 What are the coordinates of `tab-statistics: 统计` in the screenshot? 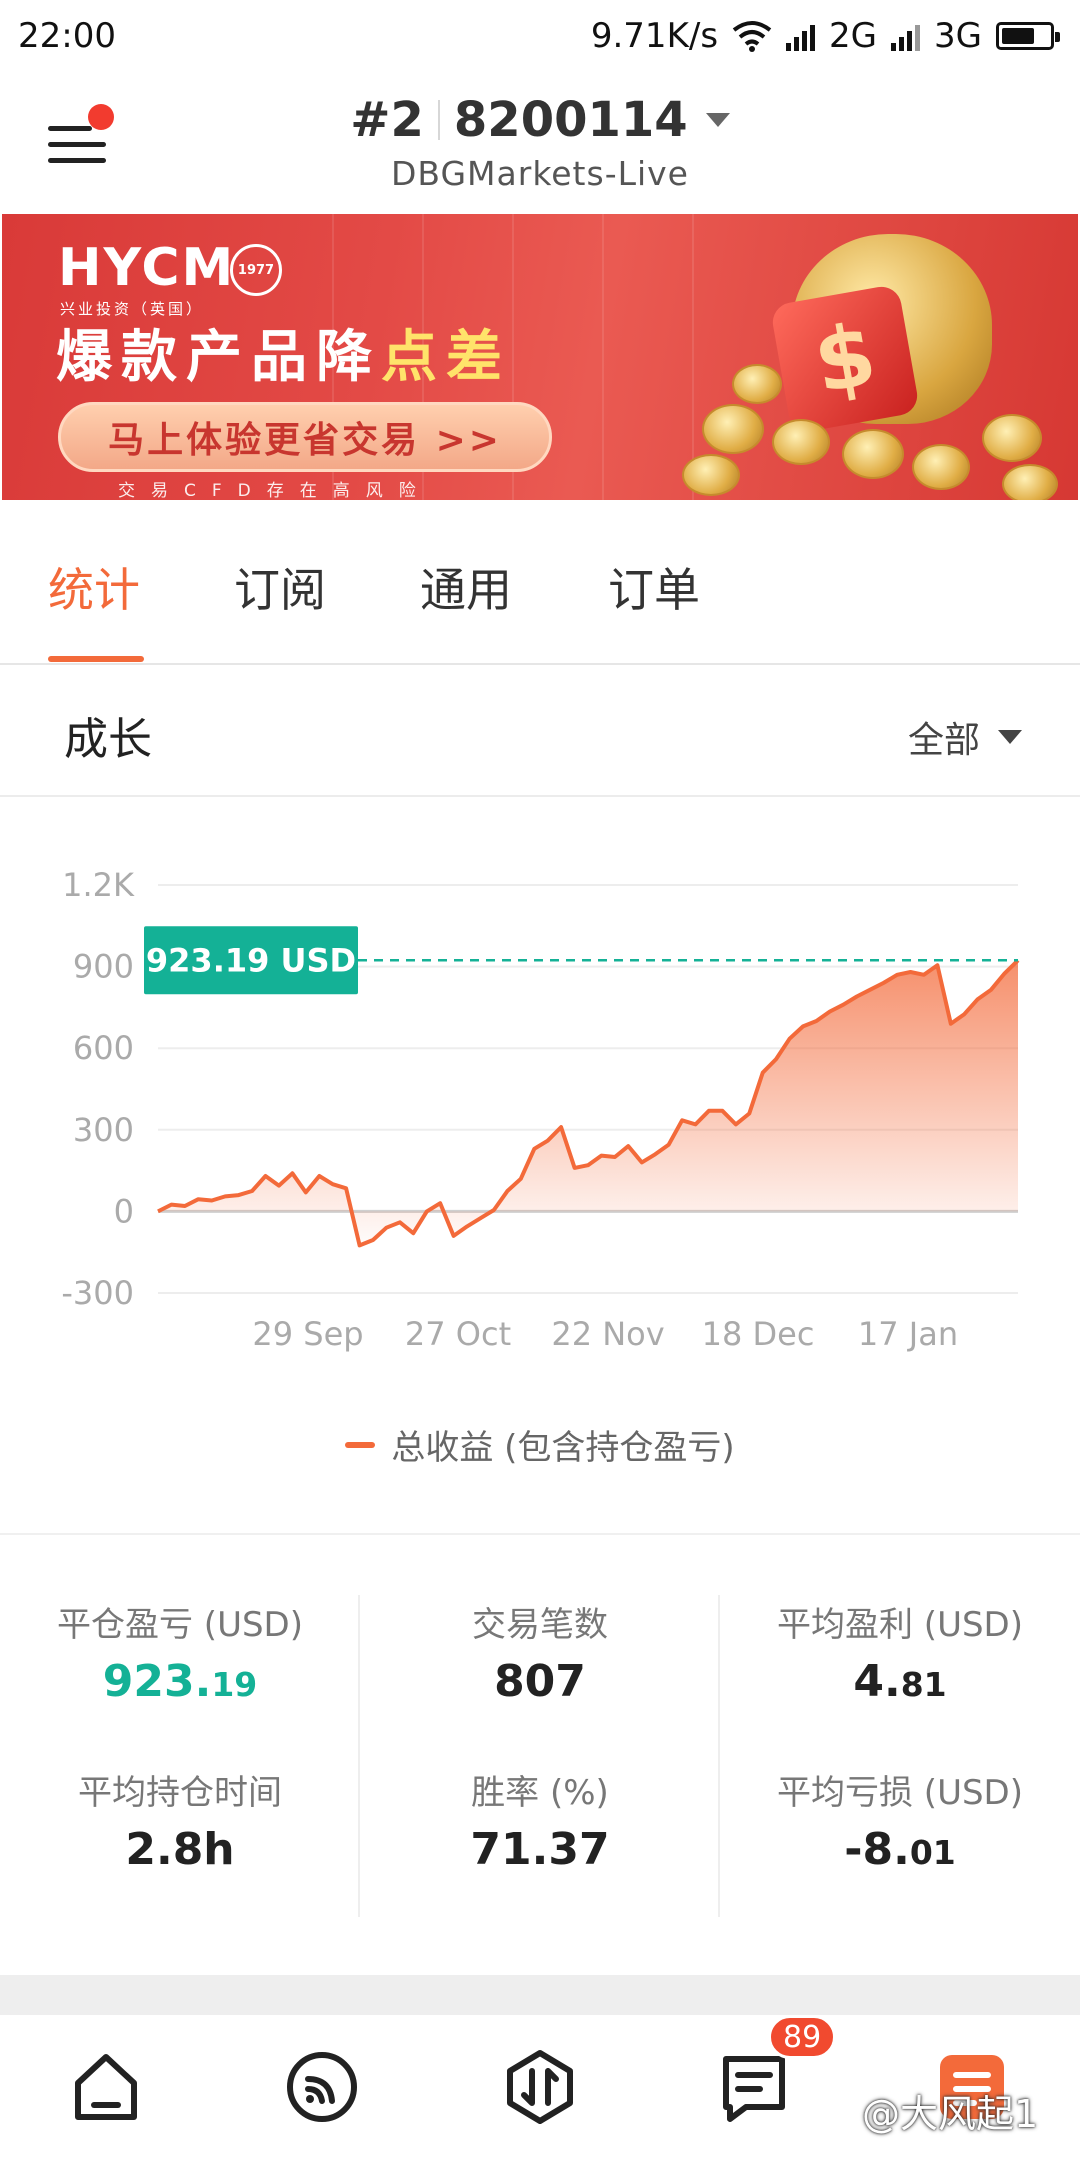 It's located at (94, 587).